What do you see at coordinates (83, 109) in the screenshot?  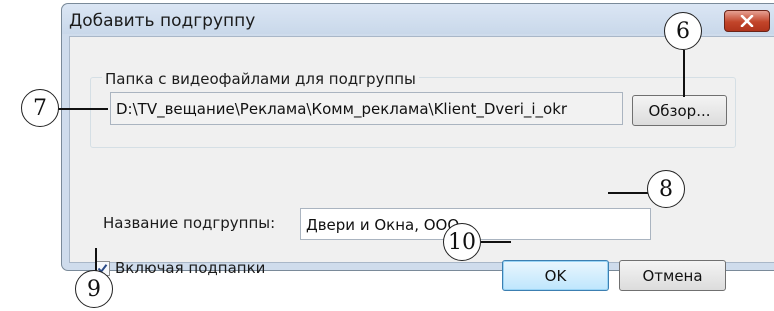 I see `callout-7-leader` at bounding box center [83, 109].